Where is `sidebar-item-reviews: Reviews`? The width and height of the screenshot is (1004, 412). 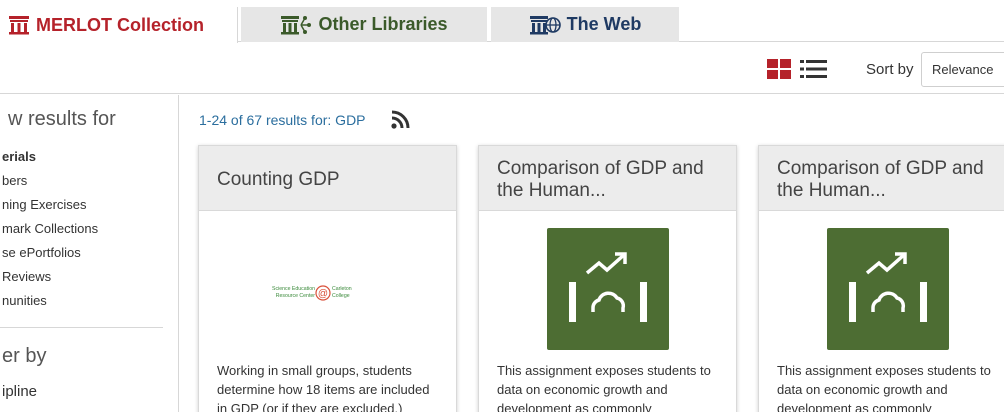
sidebar-item-reviews: Reviews is located at coordinates (50, 281).